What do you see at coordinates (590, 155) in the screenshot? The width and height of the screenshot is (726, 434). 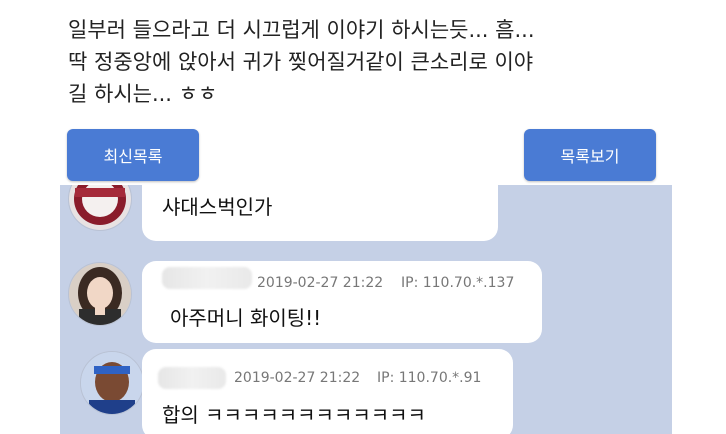 I see `view-list-button: 목록보기` at bounding box center [590, 155].